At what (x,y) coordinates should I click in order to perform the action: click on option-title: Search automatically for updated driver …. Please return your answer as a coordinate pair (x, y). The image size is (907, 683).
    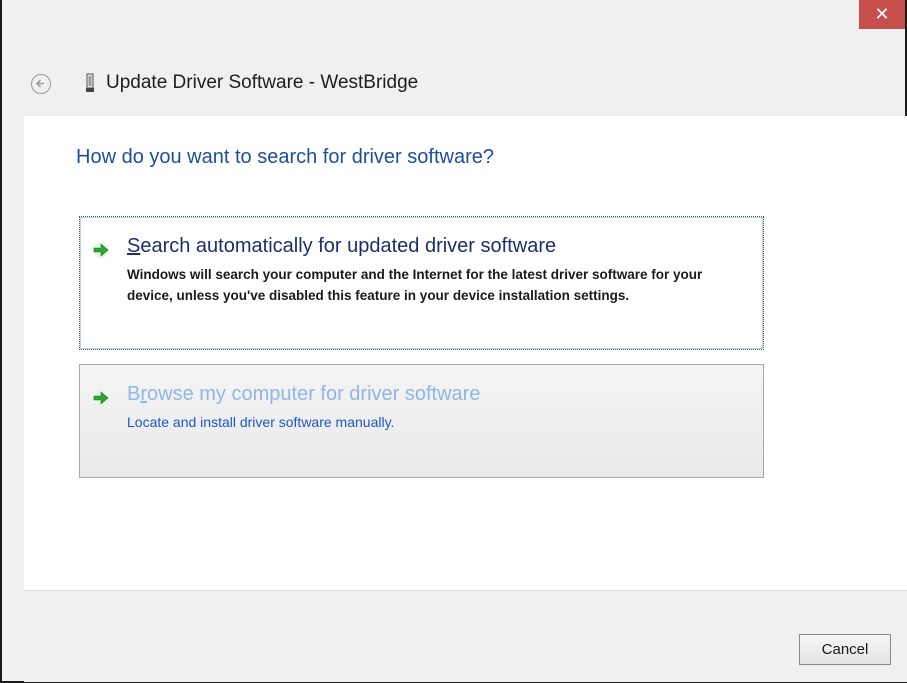
    Looking at the image, I should click on (341, 246).